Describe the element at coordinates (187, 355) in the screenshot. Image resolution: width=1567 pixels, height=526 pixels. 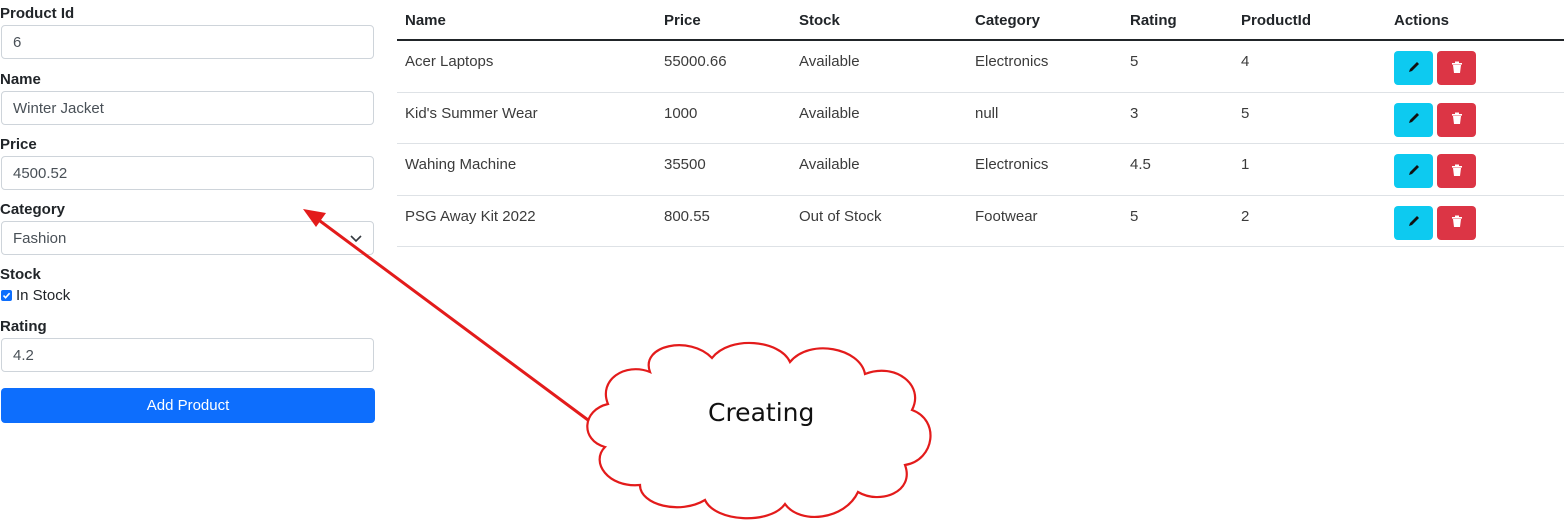
I see `rating-input` at that location.